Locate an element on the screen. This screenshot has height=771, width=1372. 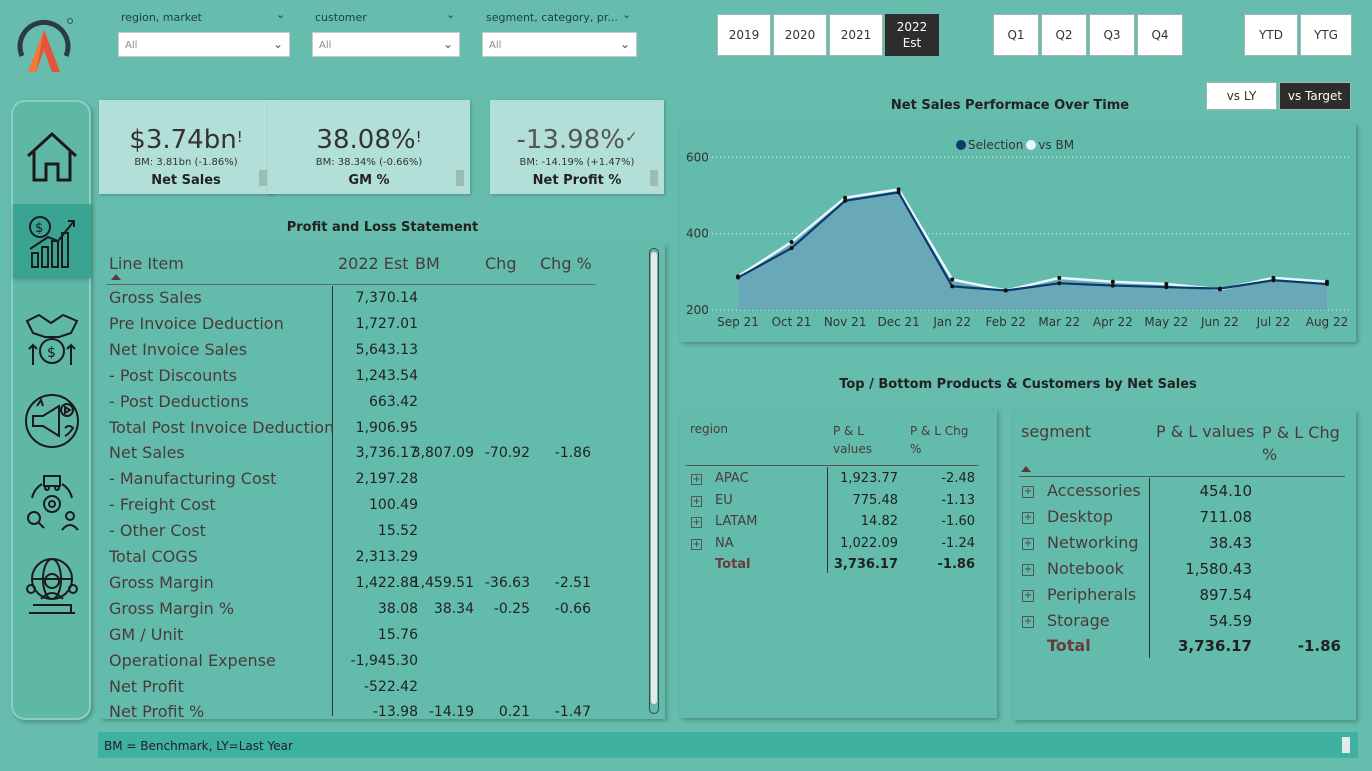
nav-home is located at coordinates (52, 157).